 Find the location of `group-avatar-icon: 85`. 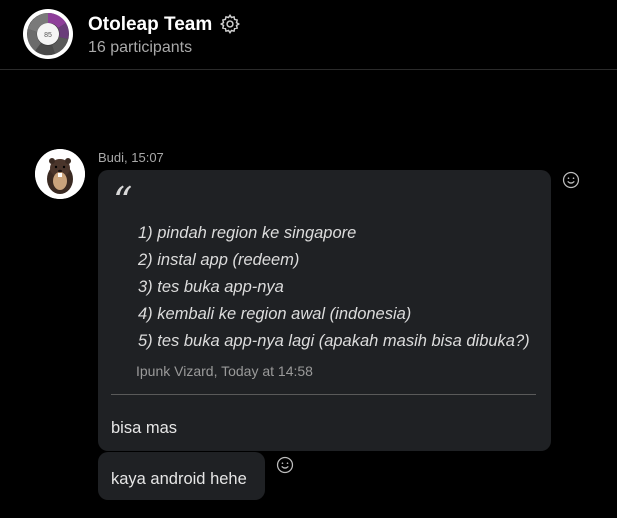

group-avatar-icon: 85 is located at coordinates (48, 34).